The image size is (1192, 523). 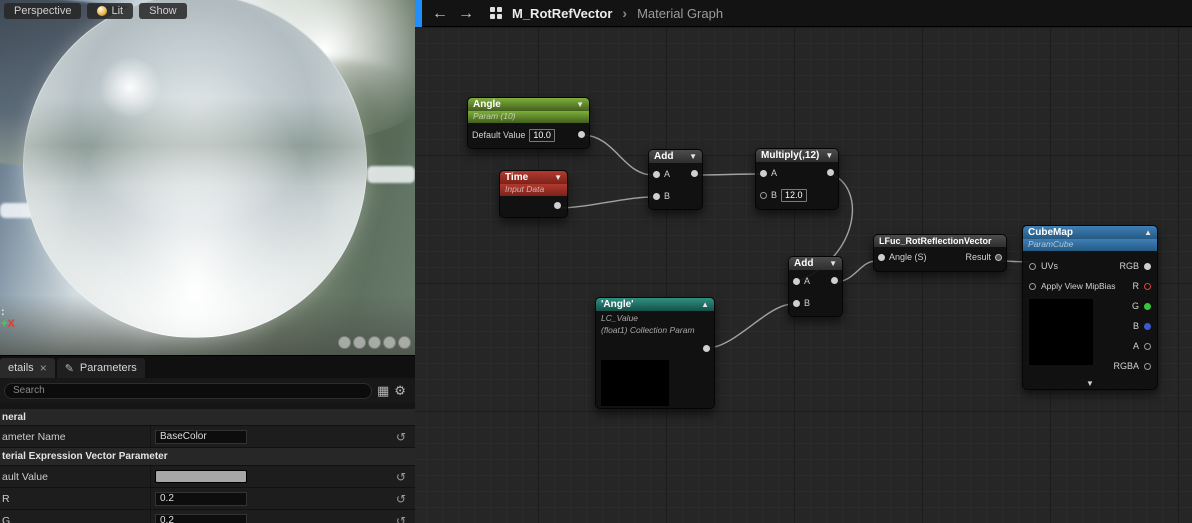 I want to click on show-button: Show, so click(x=163, y=11).